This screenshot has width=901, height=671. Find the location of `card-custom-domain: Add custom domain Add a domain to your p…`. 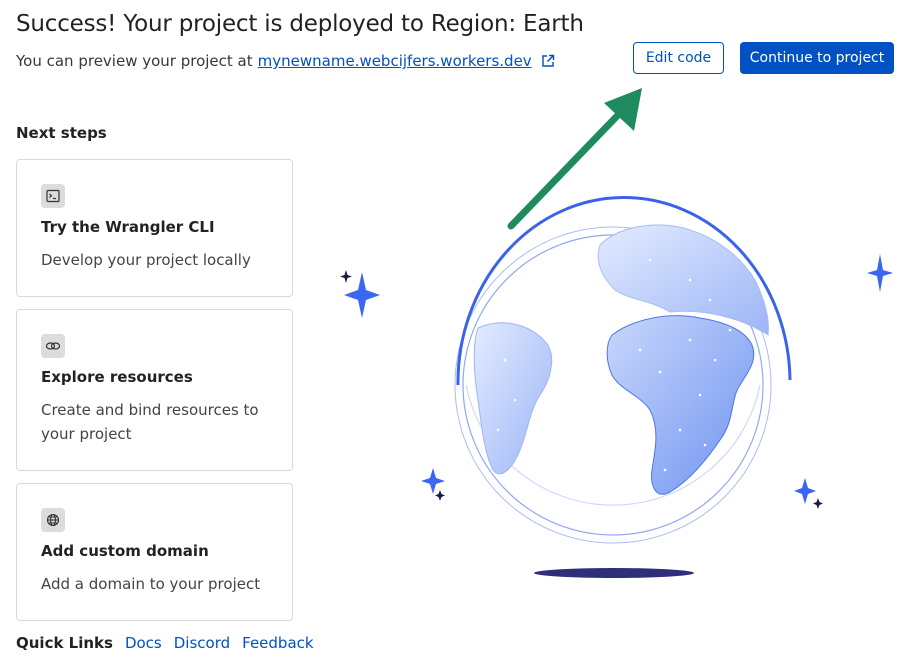

card-custom-domain: Add custom domain Add a domain to your p… is located at coordinates (154, 552).